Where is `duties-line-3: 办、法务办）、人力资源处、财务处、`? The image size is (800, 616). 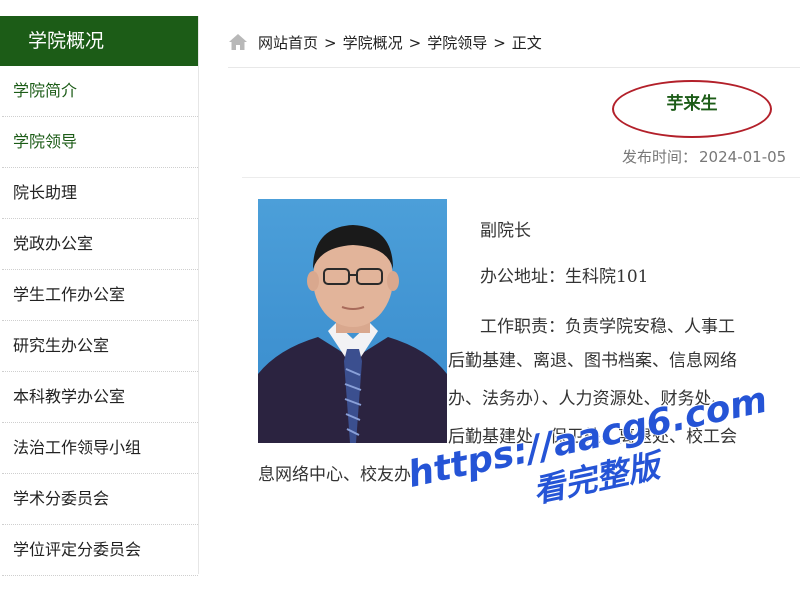 duties-line-3: 办、法务办）、人力资源处、财务处、 is located at coordinates (588, 399).